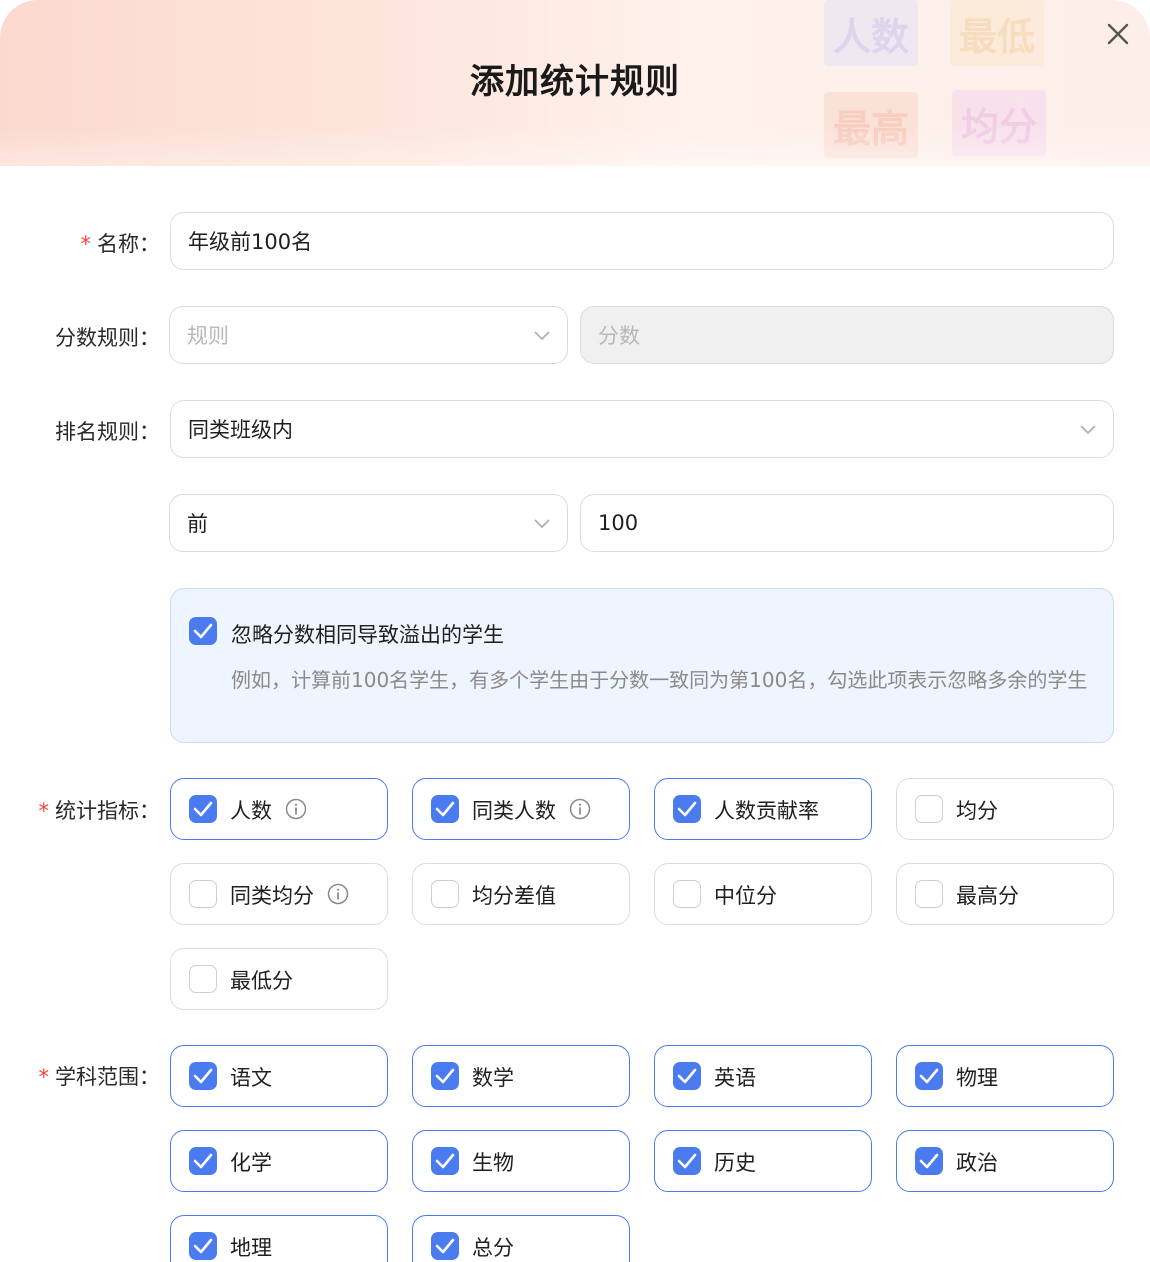 This screenshot has height=1262, width=1150. Describe the element at coordinates (279, 809) in the screenshot. I see `metric-option: 人数` at that location.